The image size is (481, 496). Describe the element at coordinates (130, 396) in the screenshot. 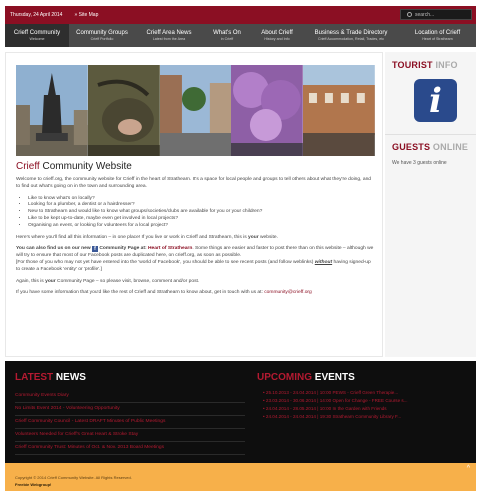

I see `news-item: Community Events Diary` at that location.